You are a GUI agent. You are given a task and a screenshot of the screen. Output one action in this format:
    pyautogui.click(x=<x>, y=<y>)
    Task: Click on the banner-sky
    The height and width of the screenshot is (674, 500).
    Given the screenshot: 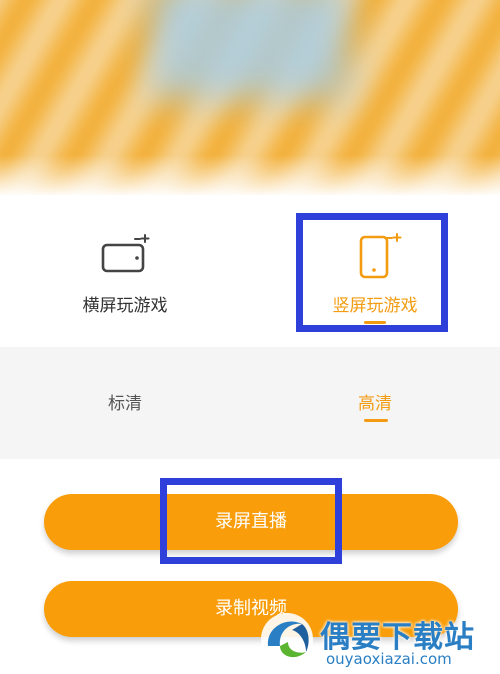 What is the action you would take?
    pyautogui.click(x=250, y=50)
    